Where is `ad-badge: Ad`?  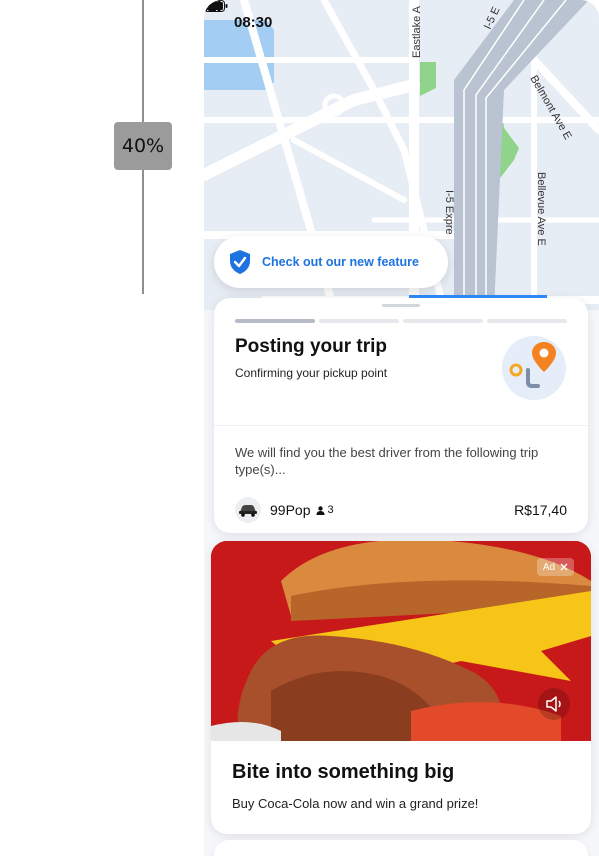
ad-badge: Ad is located at coordinates (555, 567).